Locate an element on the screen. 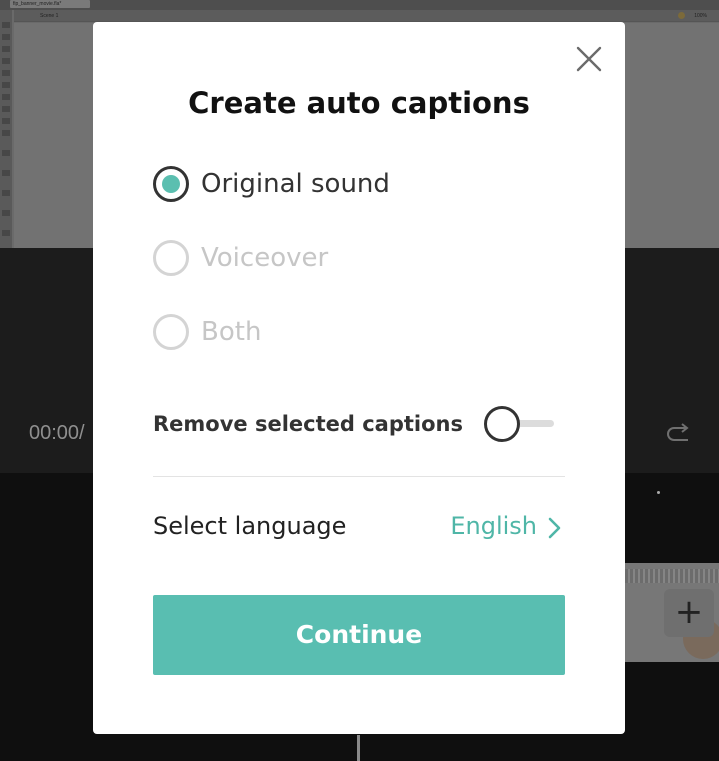  remove-captions-toggle is located at coordinates (520, 424).